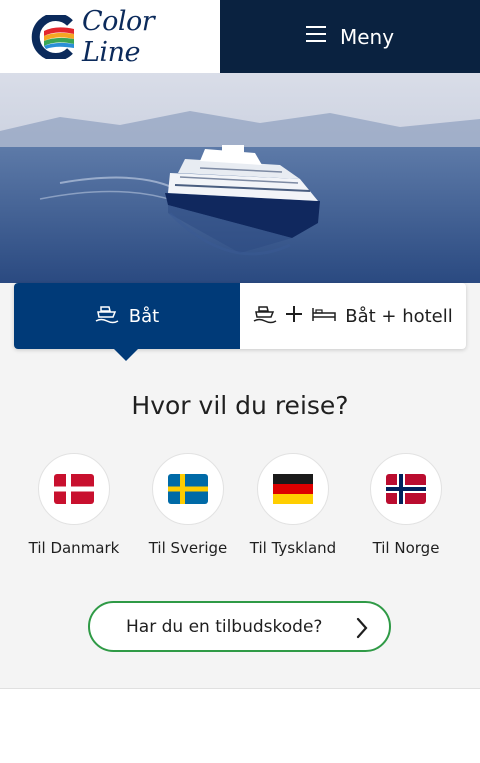 Image resolution: width=480 pixels, height=763 pixels. I want to click on travel-type-tabs: Båt Båt + hotell, so click(240, 322).